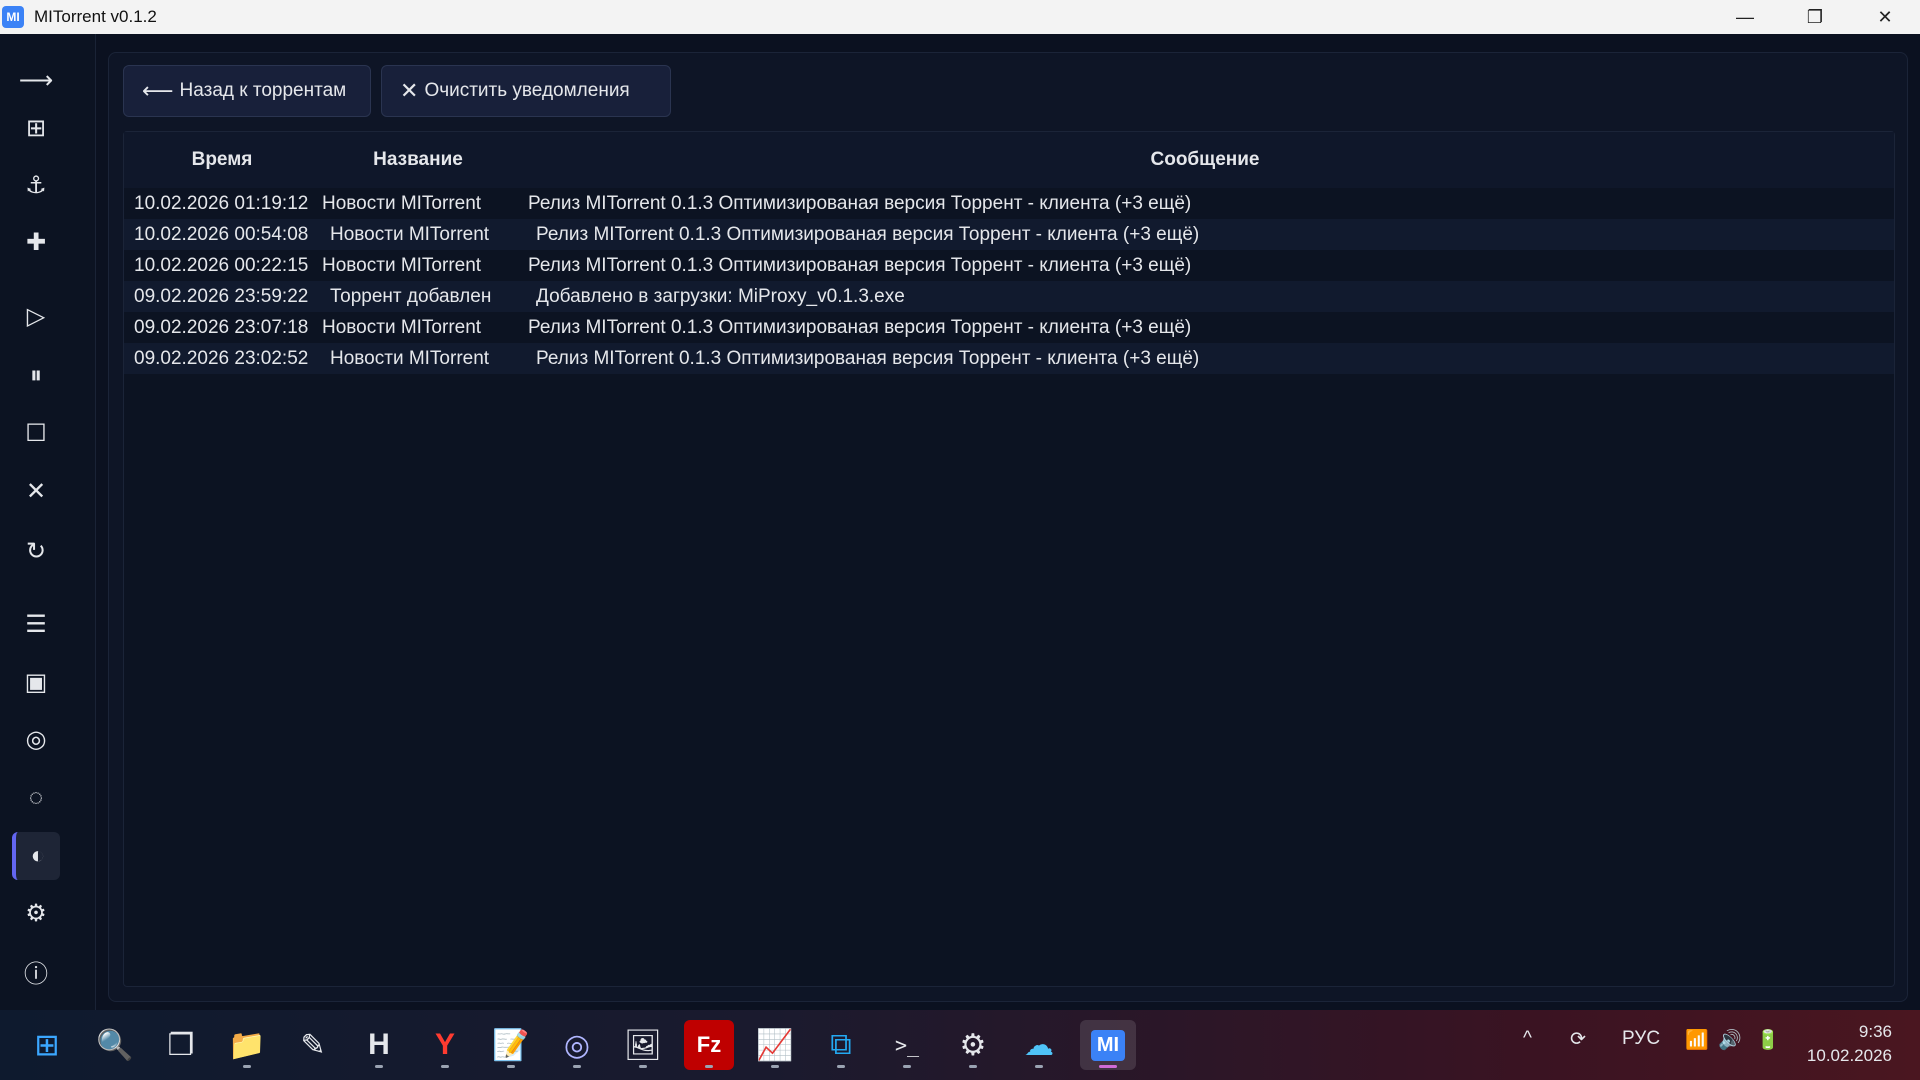  Describe the element at coordinates (181, 1045) in the screenshot. I see `task-view-icon: ❐` at that location.